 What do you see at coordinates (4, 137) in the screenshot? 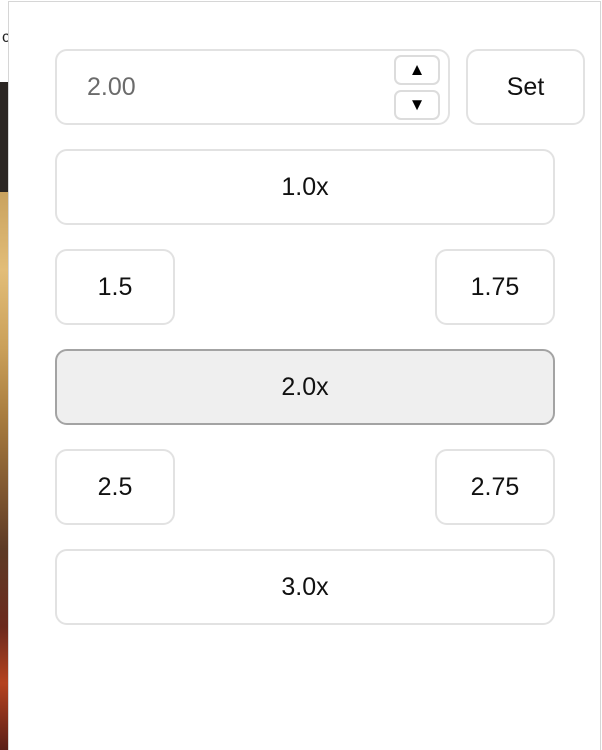
I see `background-header-band` at bounding box center [4, 137].